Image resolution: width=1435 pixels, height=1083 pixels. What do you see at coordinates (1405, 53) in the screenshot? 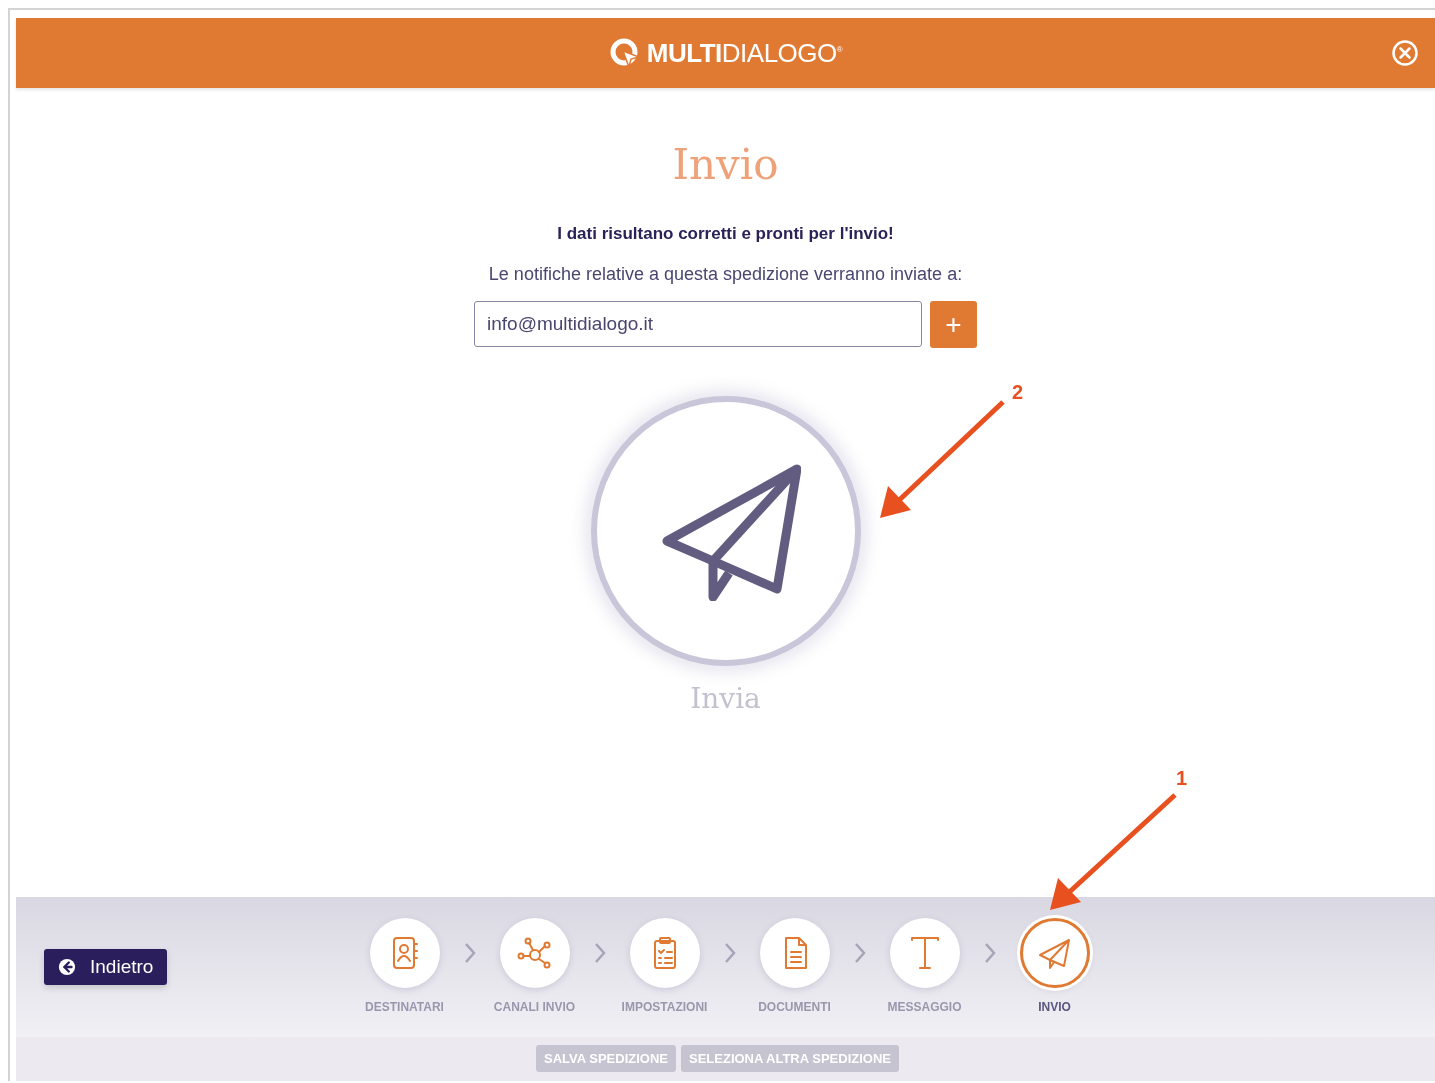
I see `close-button` at bounding box center [1405, 53].